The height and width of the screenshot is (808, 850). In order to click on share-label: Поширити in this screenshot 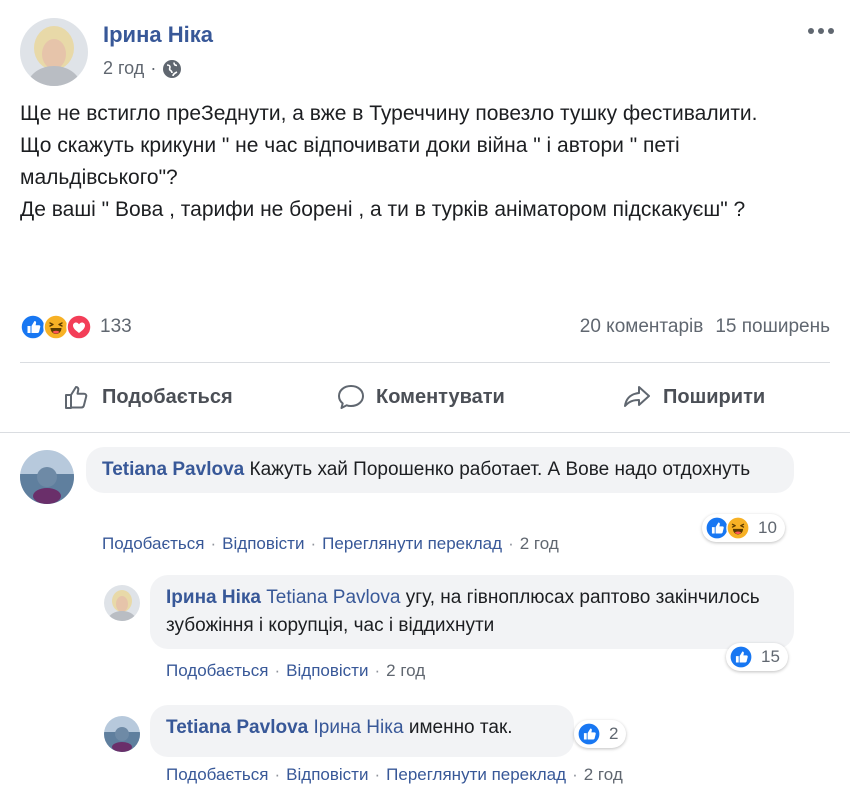, I will do `click(714, 396)`.